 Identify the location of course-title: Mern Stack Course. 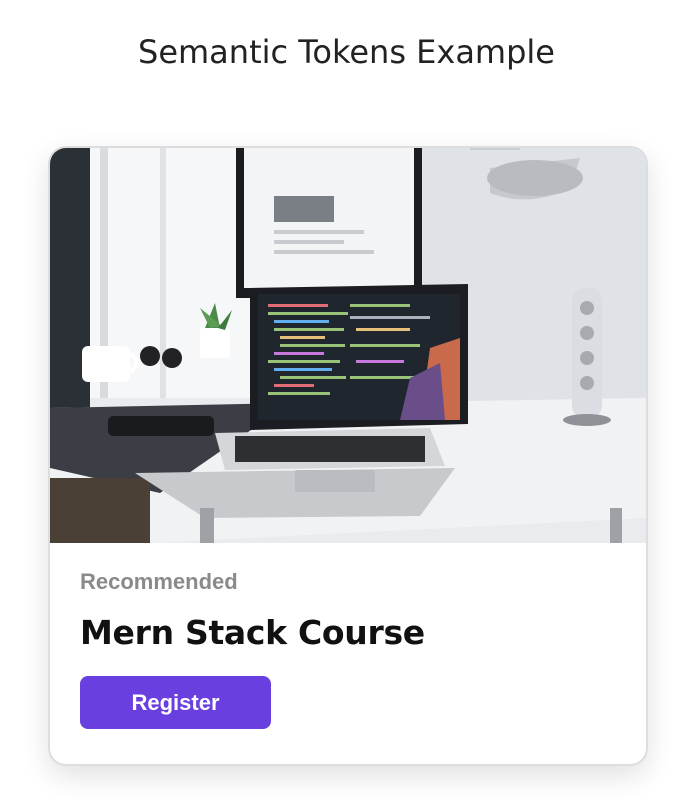
(252, 632).